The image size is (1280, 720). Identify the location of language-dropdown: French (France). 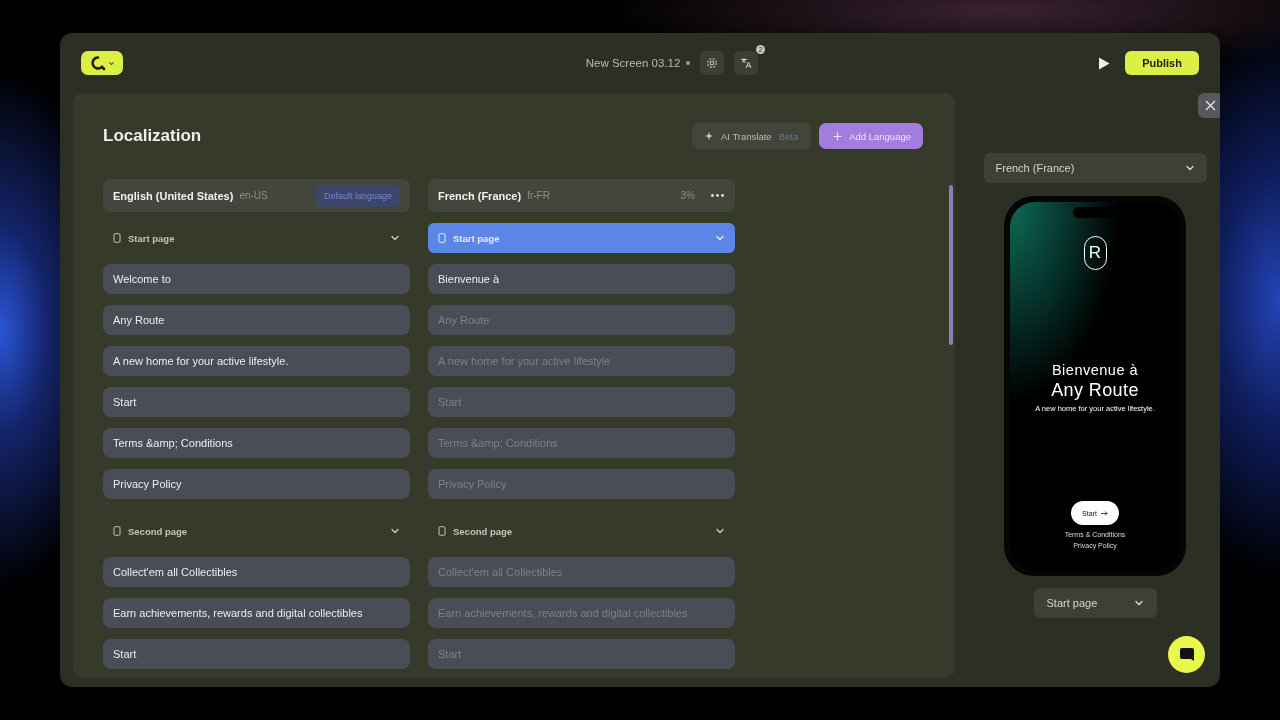
(1095, 168).